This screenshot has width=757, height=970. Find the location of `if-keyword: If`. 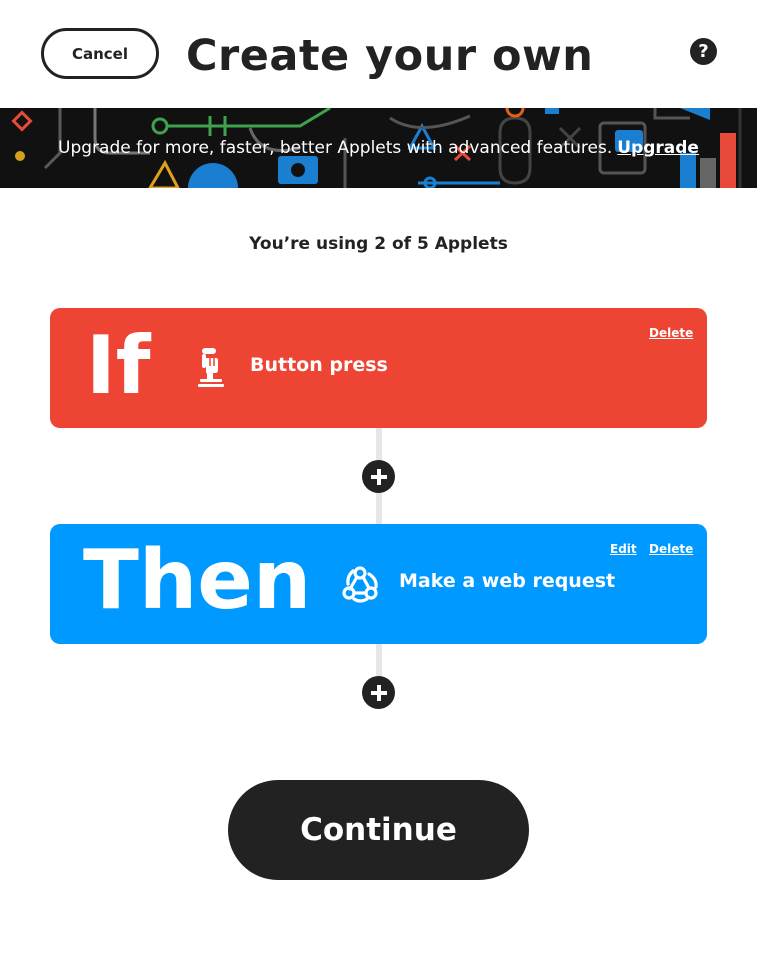

if-keyword: If is located at coordinates (118, 365).